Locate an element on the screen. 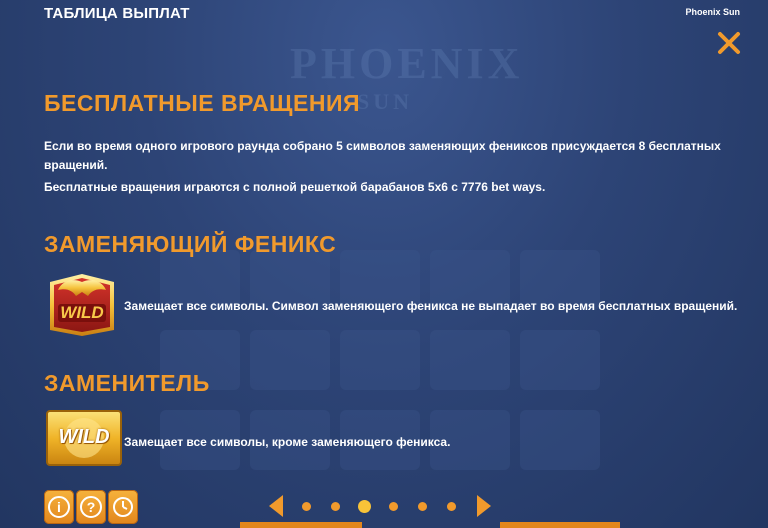  history-button is located at coordinates (123, 507).